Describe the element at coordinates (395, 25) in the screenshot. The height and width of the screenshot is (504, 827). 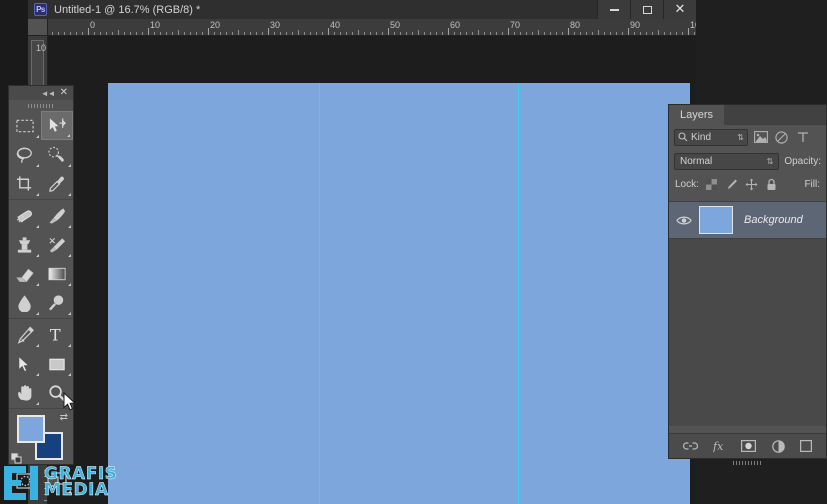
I see `ruler-label: 50` at that location.